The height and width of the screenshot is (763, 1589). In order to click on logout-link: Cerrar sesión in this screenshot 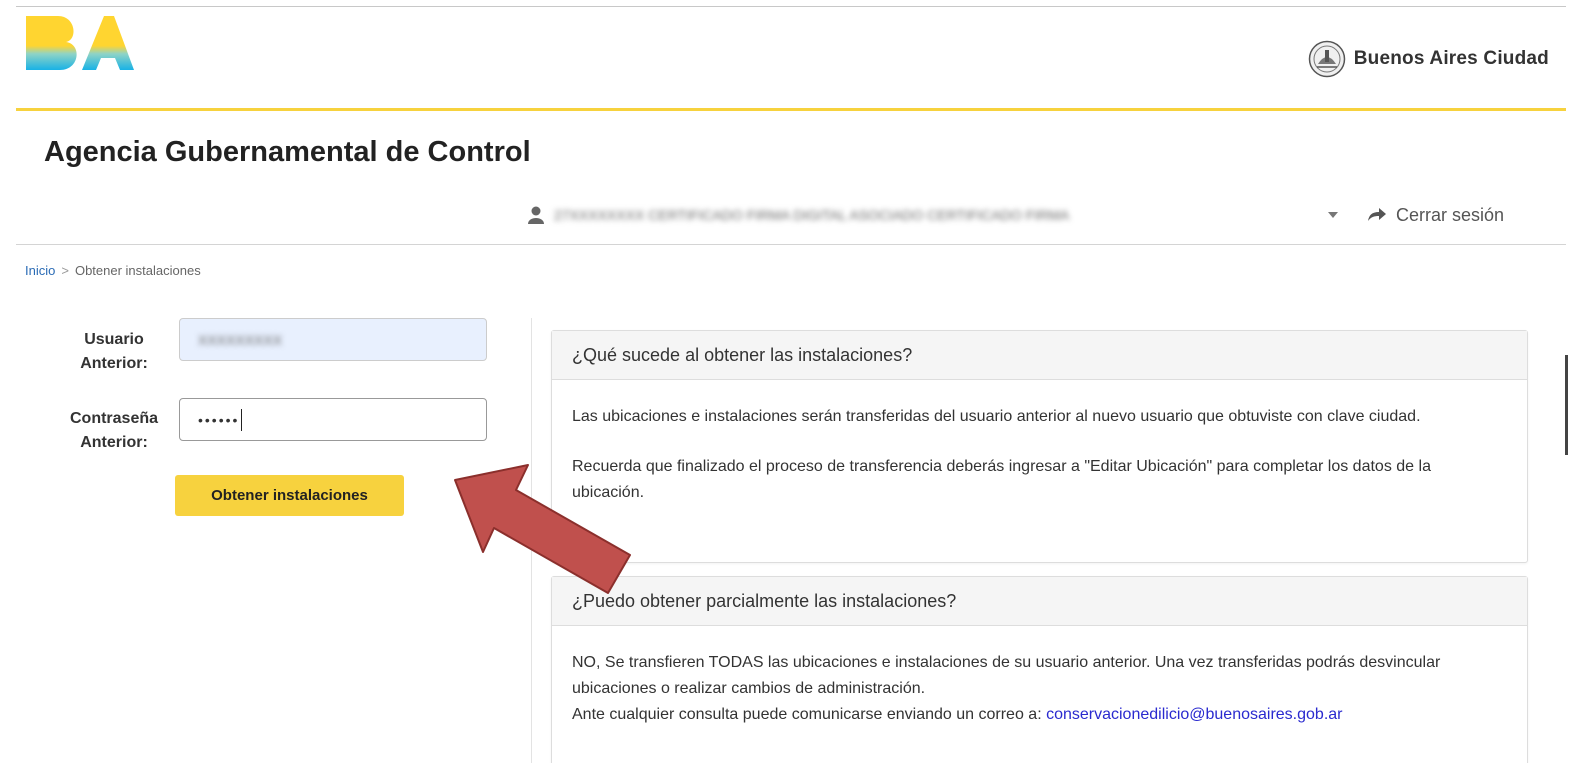, I will do `click(1436, 215)`.